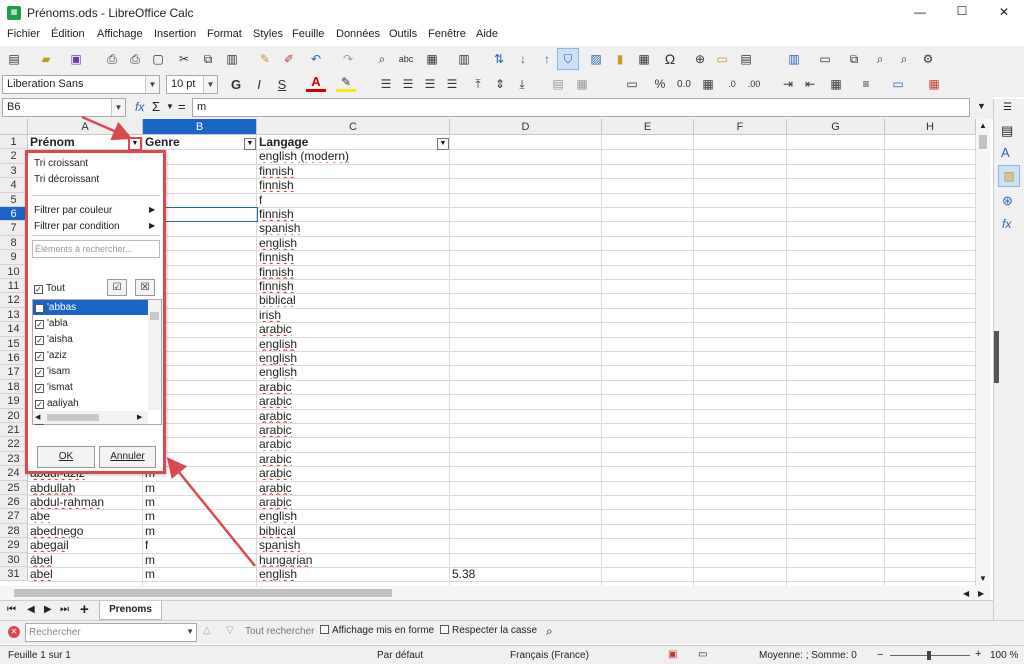 Image resolution: width=1024 pixels, height=664 pixels. I want to click on row-header: 26, so click(14, 502).